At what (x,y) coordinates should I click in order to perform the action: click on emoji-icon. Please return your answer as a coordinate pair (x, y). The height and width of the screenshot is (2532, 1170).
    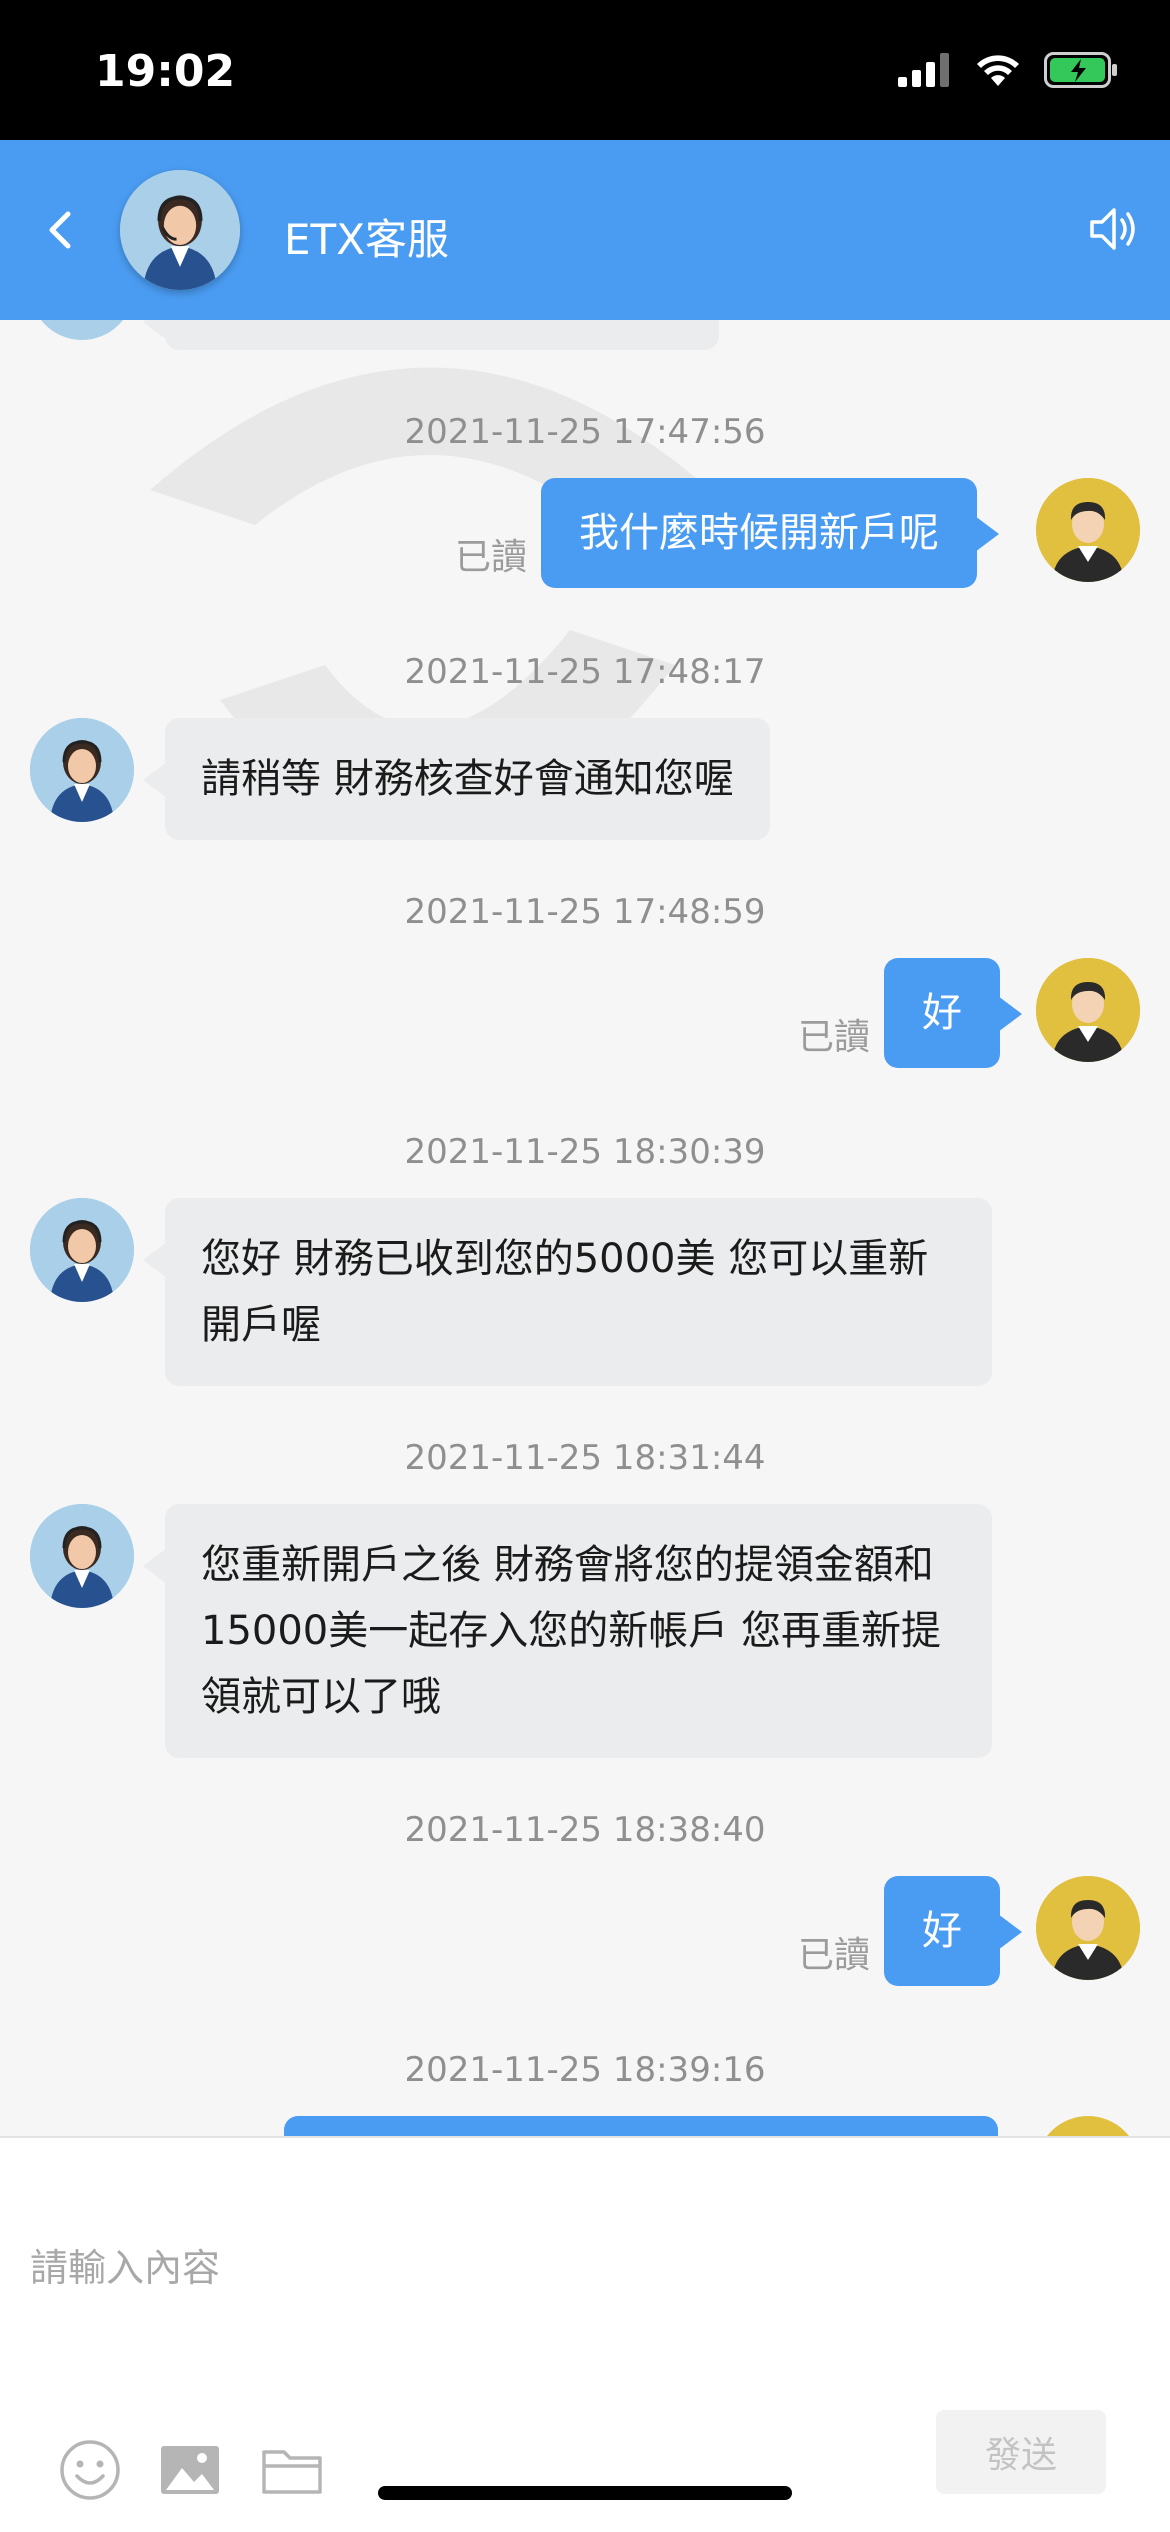
    Looking at the image, I should click on (90, 2470).